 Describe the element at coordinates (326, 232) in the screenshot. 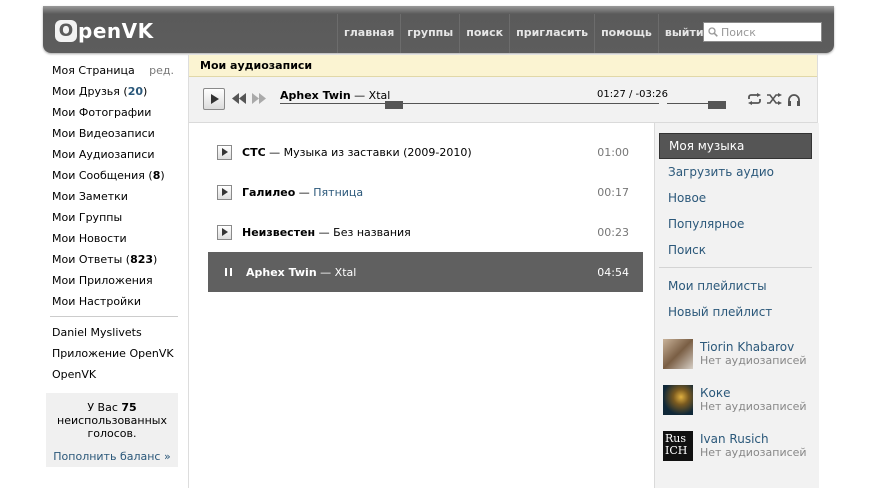

I see `track-name: Неизвестен — Без названия` at that location.